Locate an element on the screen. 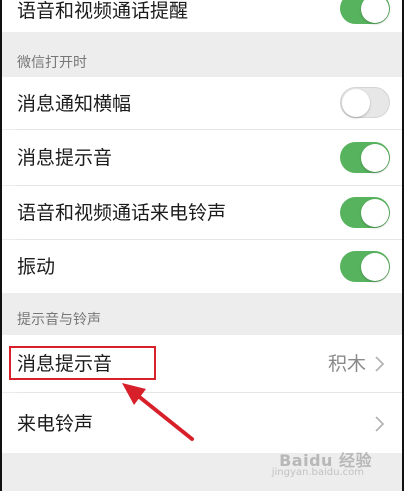 The image size is (404, 491). toggle-vibrate is located at coordinates (365, 266).